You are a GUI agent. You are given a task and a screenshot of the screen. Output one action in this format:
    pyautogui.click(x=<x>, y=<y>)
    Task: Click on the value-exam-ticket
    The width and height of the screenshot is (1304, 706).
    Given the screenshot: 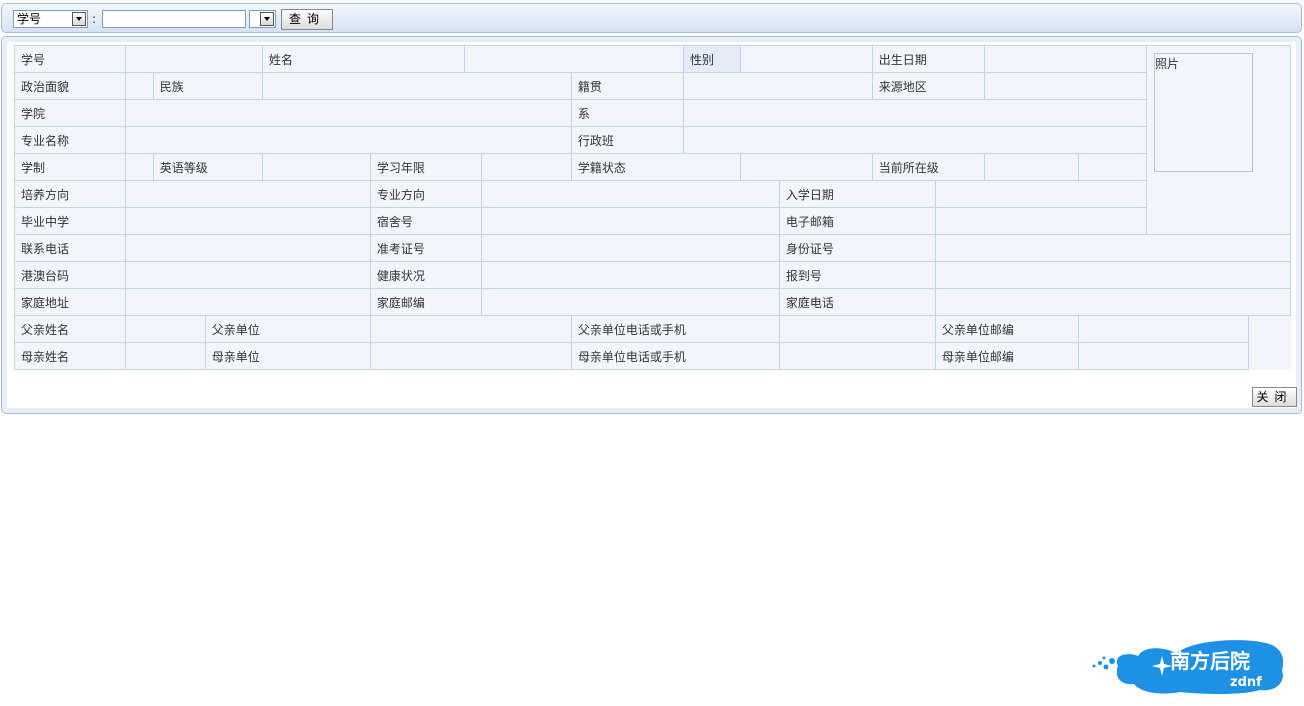 What is the action you would take?
    pyautogui.click(x=630, y=248)
    